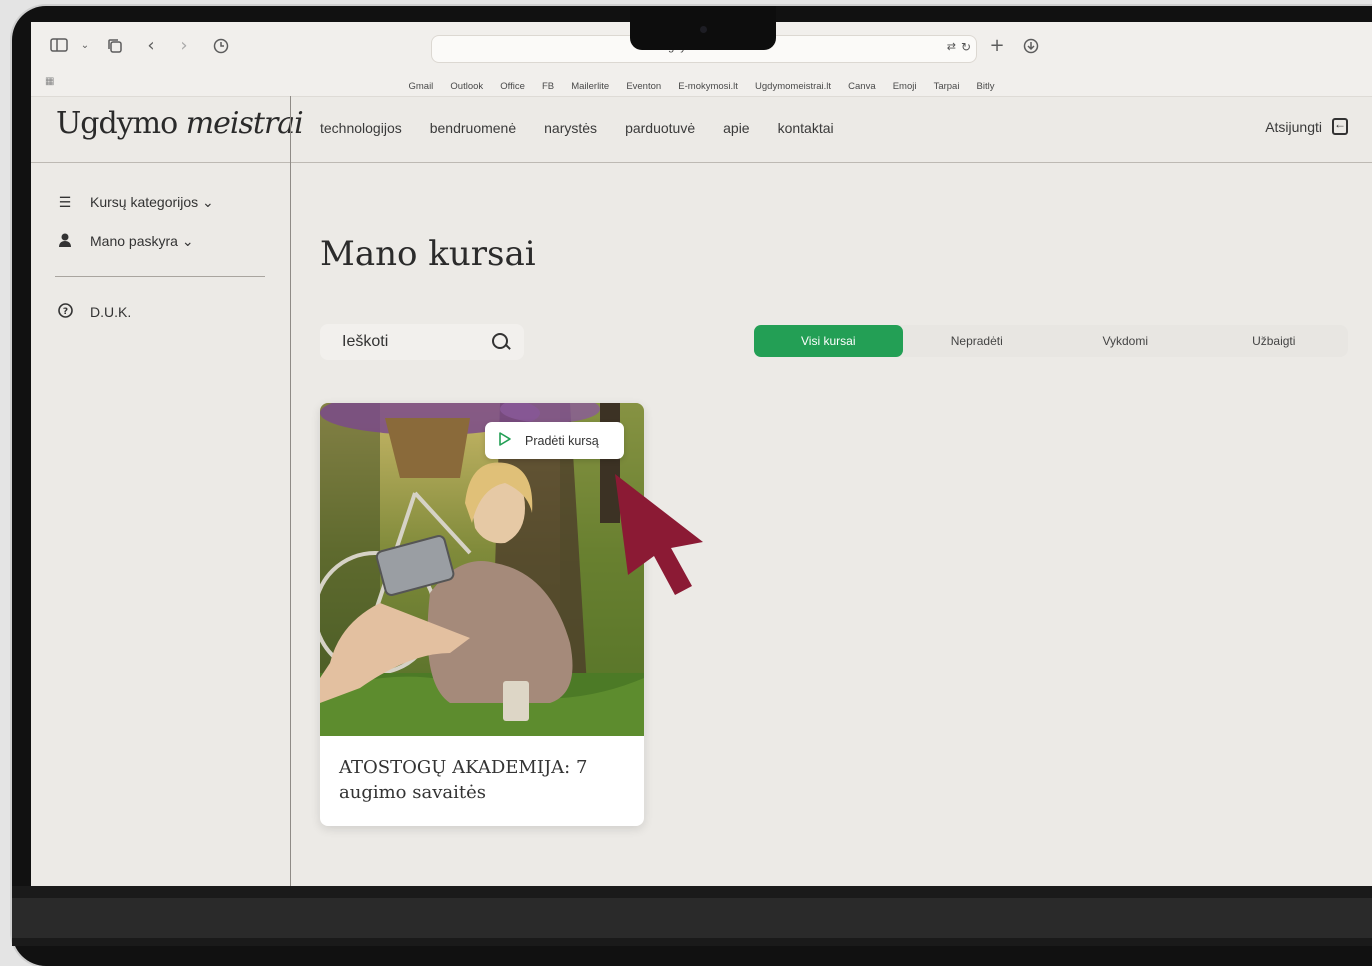 This screenshot has height=966, width=1372. I want to click on bookmark-item: Canva, so click(861, 86).